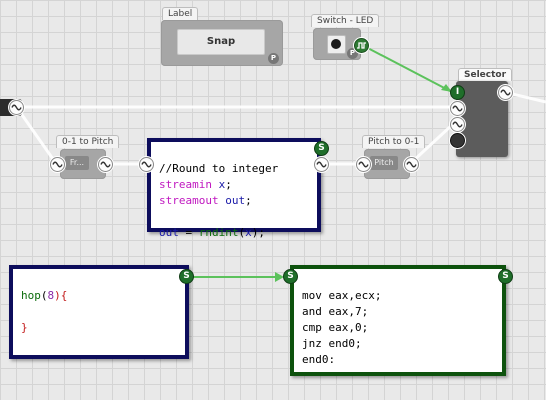 This screenshot has width=546, height=400. I want to click on zero-to-pitch-out-port, so click(105, 164).